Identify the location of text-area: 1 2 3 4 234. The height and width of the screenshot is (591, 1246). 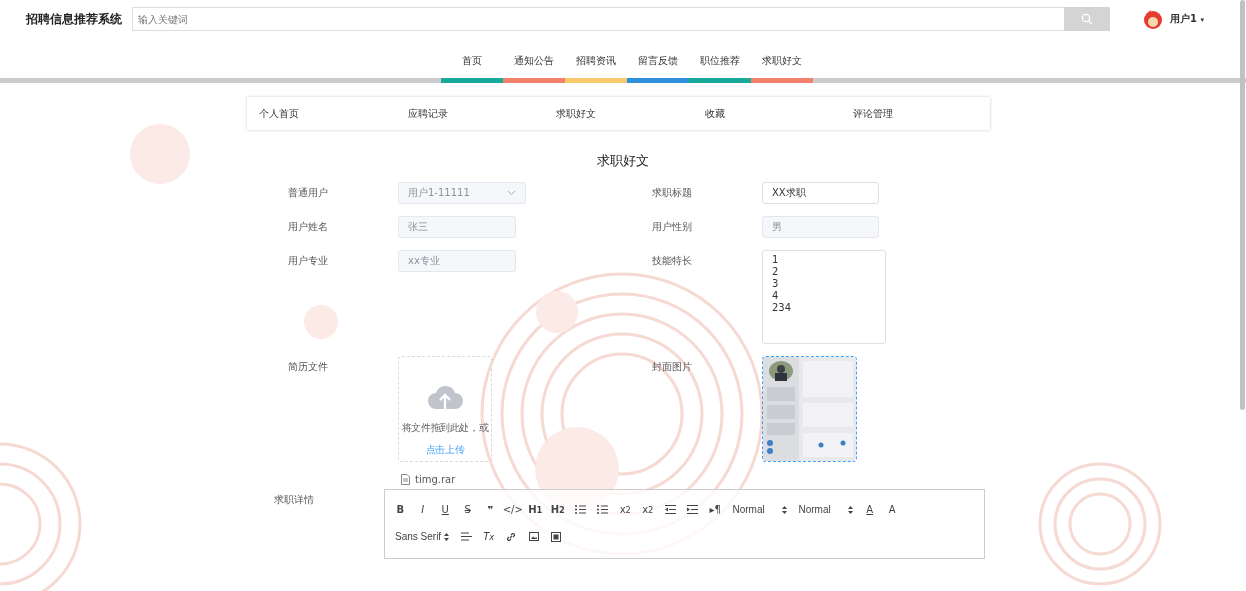
(824, 297).